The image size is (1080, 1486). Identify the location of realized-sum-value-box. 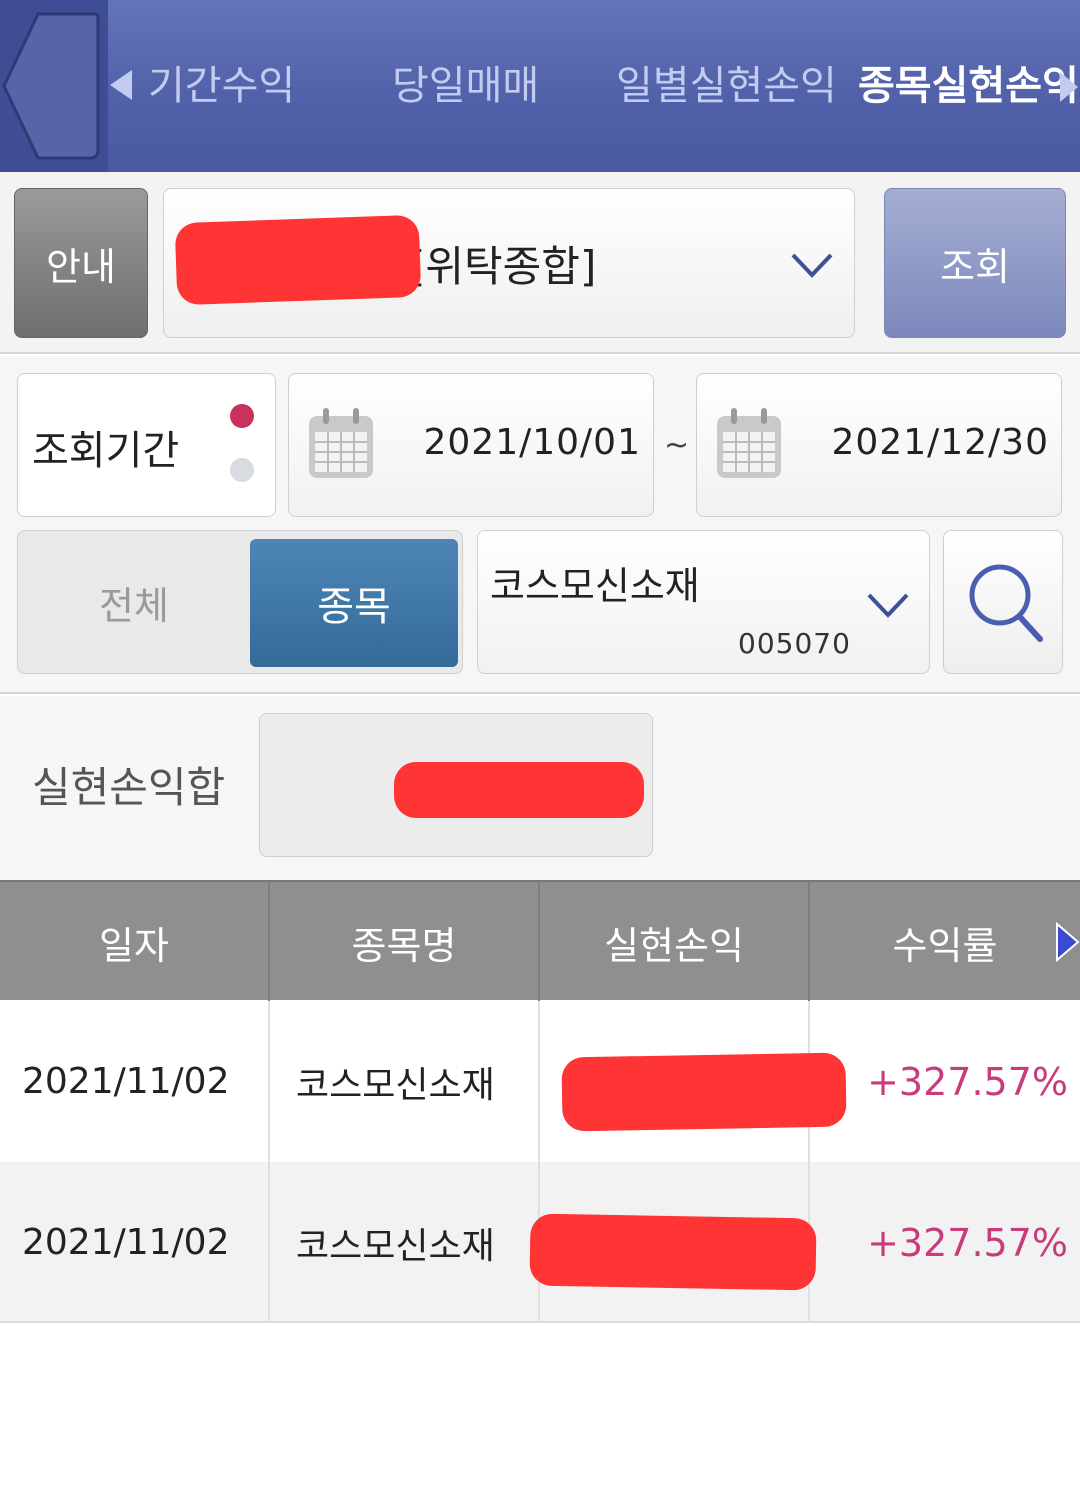
(456, 785).